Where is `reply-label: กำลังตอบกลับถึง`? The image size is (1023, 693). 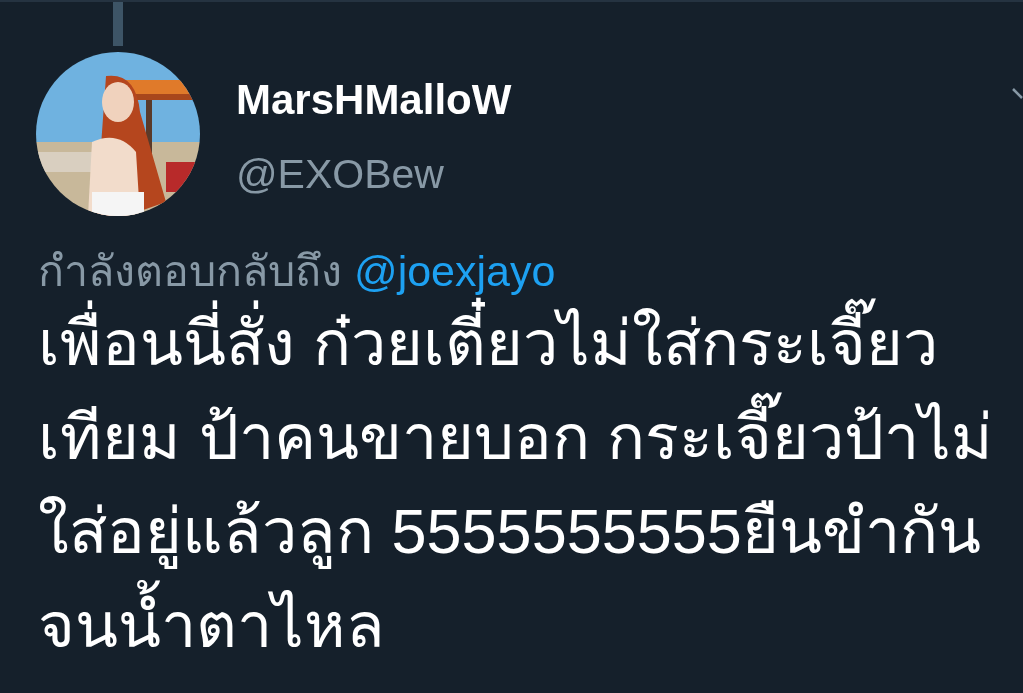
reply-label: กำลังตอบกลับถึง is located at coordinates (190, 271).